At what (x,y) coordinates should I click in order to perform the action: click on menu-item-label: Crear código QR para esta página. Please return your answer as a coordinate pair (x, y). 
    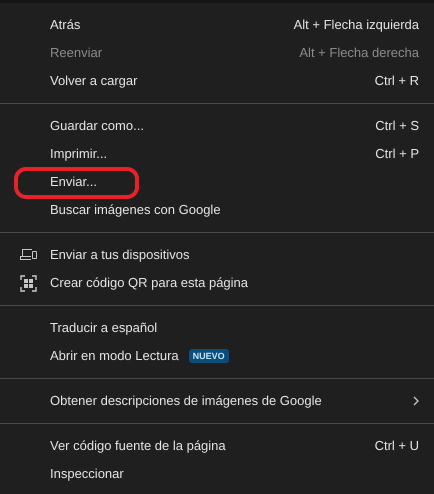
    Looking at the image, I should click on (149, 283).